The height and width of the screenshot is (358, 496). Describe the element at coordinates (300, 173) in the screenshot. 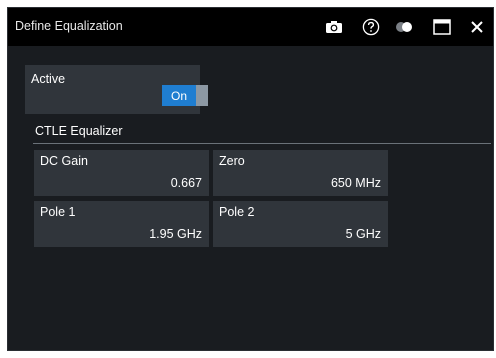

I see `zero-field: Zero 650 MHz` at that location.